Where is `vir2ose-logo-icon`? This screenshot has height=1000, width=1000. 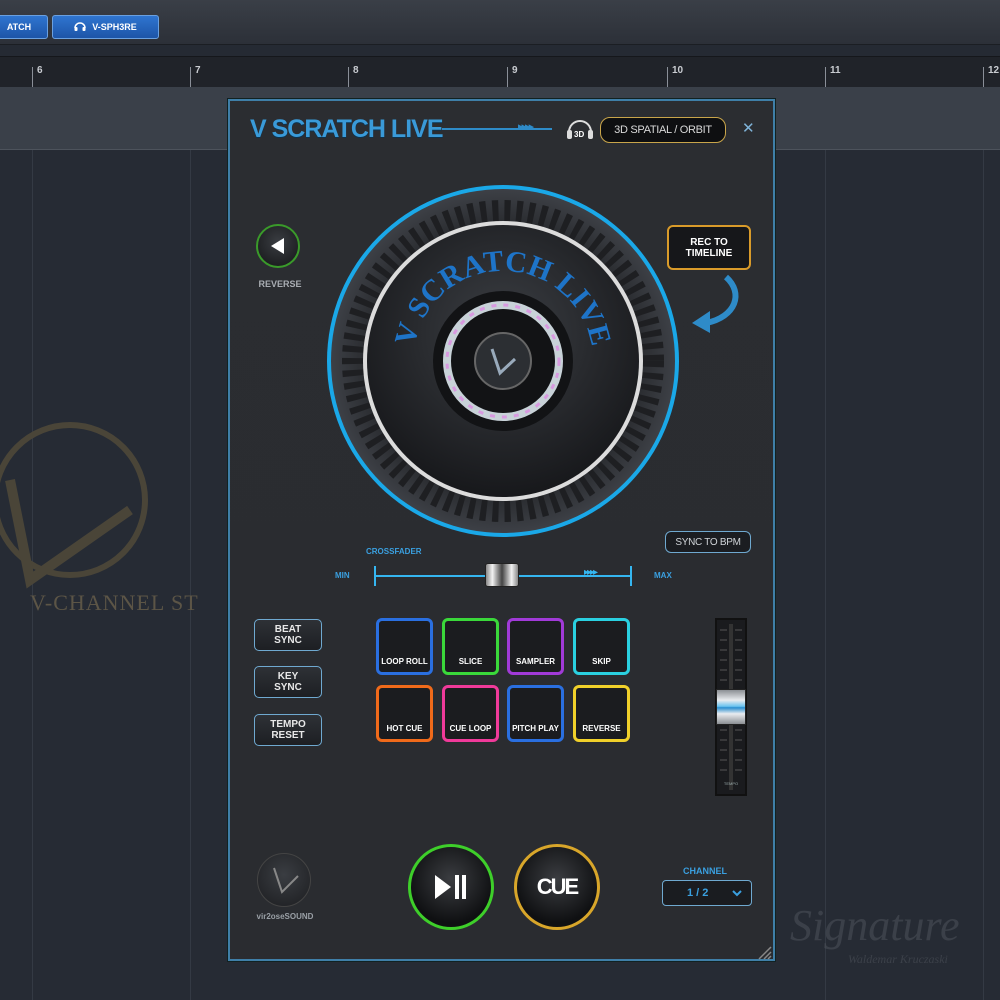 vir2ose-logo-icon is located at coordinates (284, 880).